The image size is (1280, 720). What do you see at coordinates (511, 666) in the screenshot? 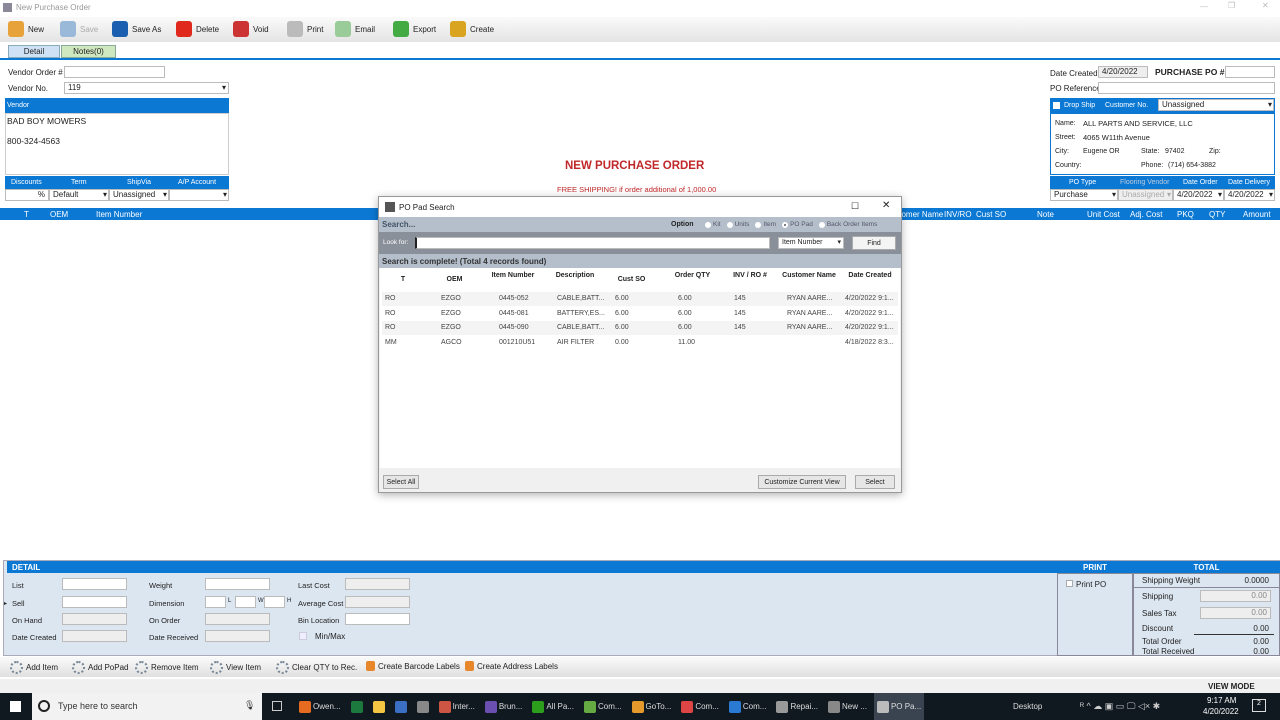
I see `create-address-labels-button: Create Address Labels` at bounding box center [511, 666].